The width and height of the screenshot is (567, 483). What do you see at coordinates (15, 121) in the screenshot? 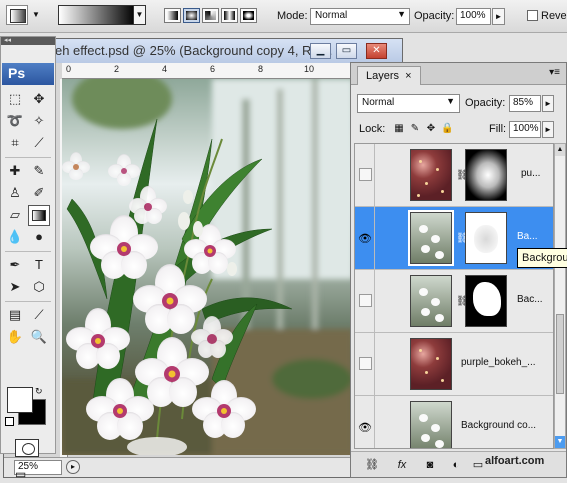
I see `lasso-icon: ➰` at bounding box center [15, 121].